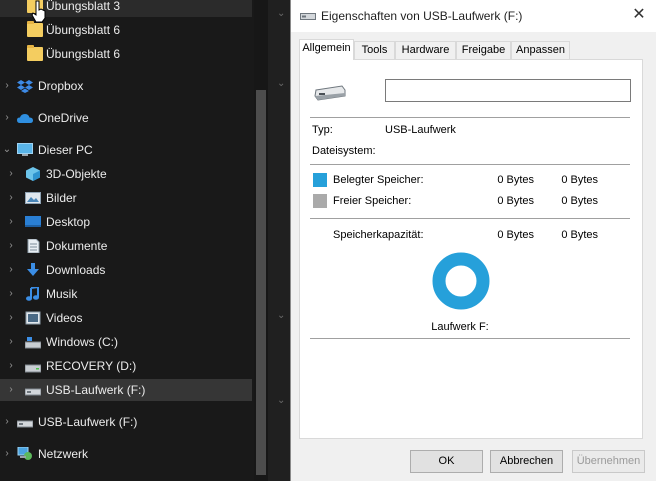 The width and height of the screenshot is (656, 481). Describe the element at coordinates (25, 118) in the screenshot. I see `onedrive-icon` at that location.